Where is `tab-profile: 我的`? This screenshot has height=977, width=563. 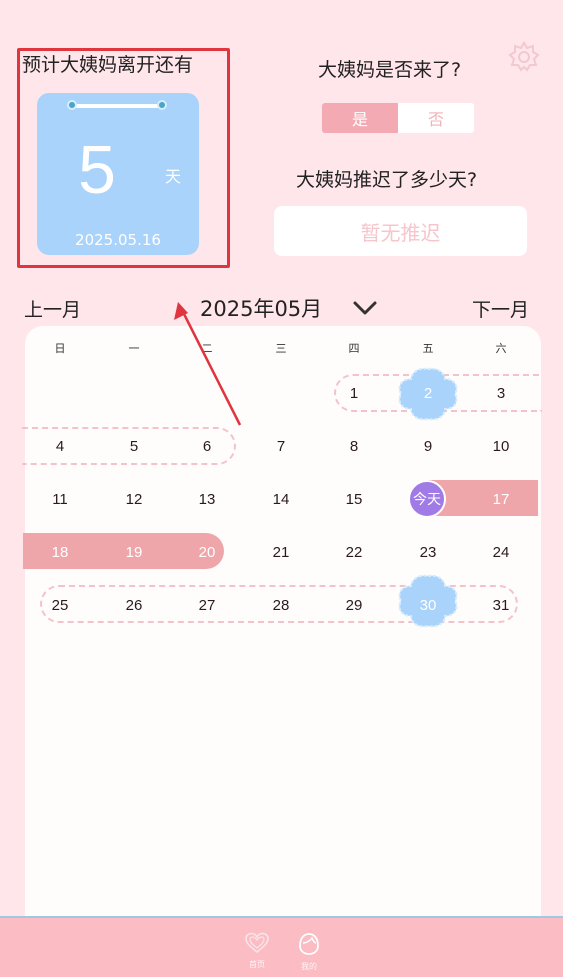
tab-profile: 我的 is located at coordinates (309, 952).